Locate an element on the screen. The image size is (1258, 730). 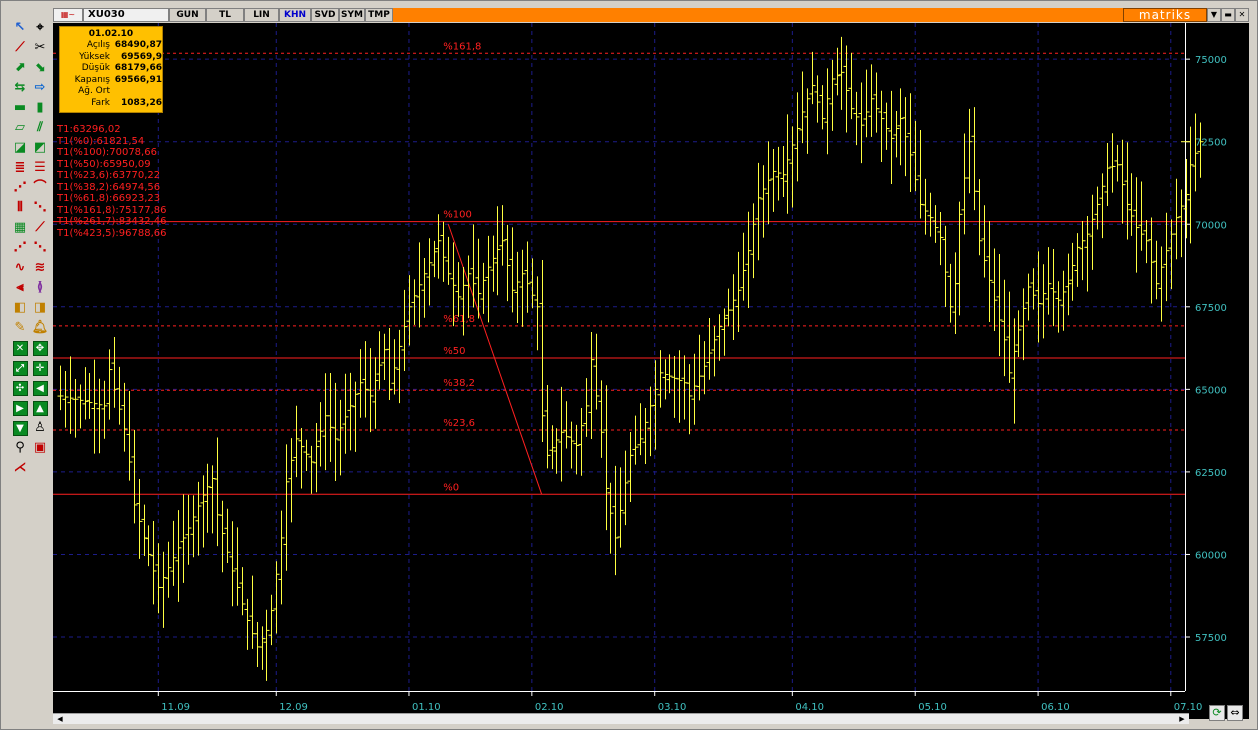
x-tick-label: 07.10 is located at coordinates (1188, 707).